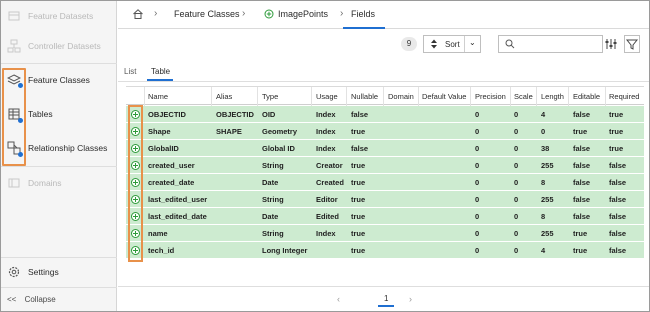 This screenshot has width=650, height=312. Describe the element at coordinates (158, 96) in the screenshot. I see `header-name: Name` at that location.